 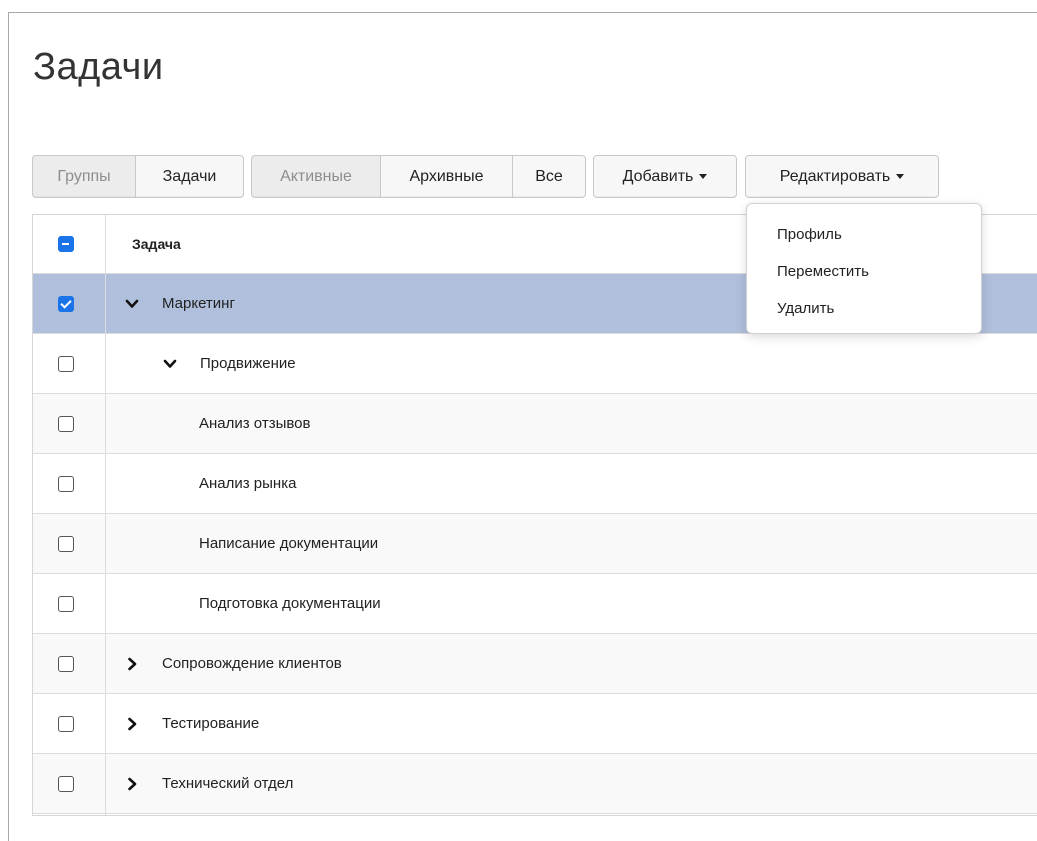 What do you see at coordinates (84, 176) in the screenshot?
I see `groups-tab-button: Группы` at bounding box center [84, 176].